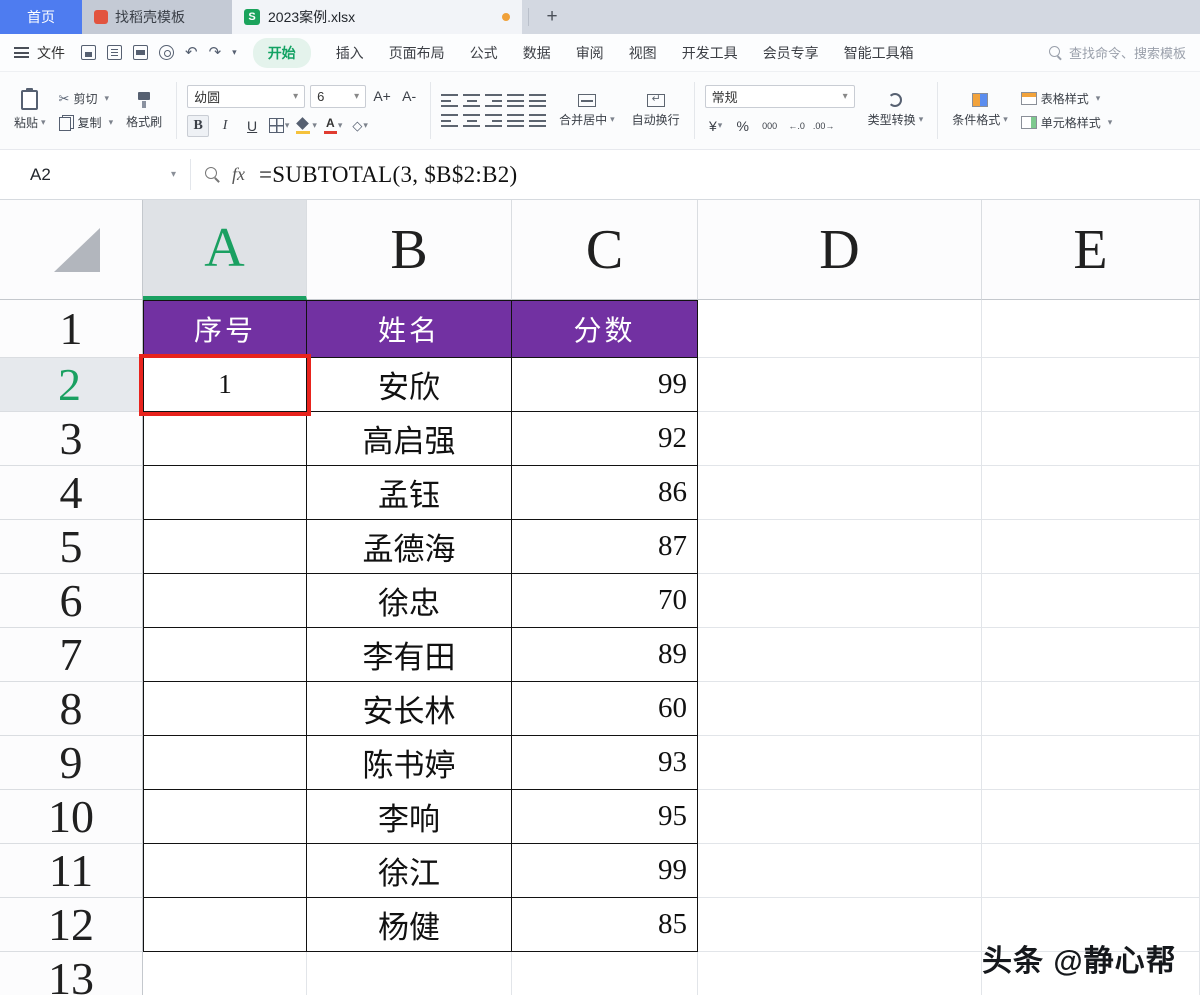 The height and width of the screenshot is (995, 1200). I want to click on cell-C11: 99, so click(605, 871).